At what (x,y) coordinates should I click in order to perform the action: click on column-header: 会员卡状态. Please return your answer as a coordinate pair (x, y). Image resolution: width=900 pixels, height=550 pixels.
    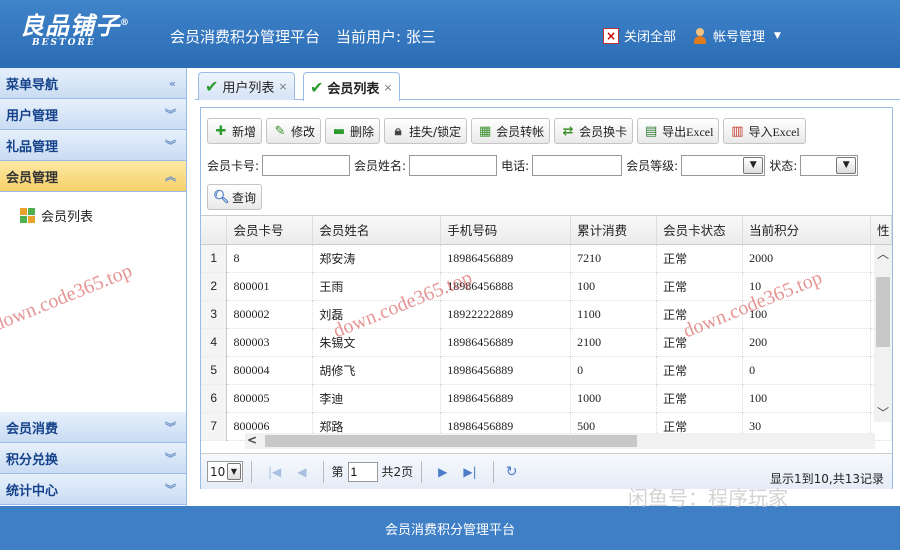
    Looking at the image, I should click on (700, 230).